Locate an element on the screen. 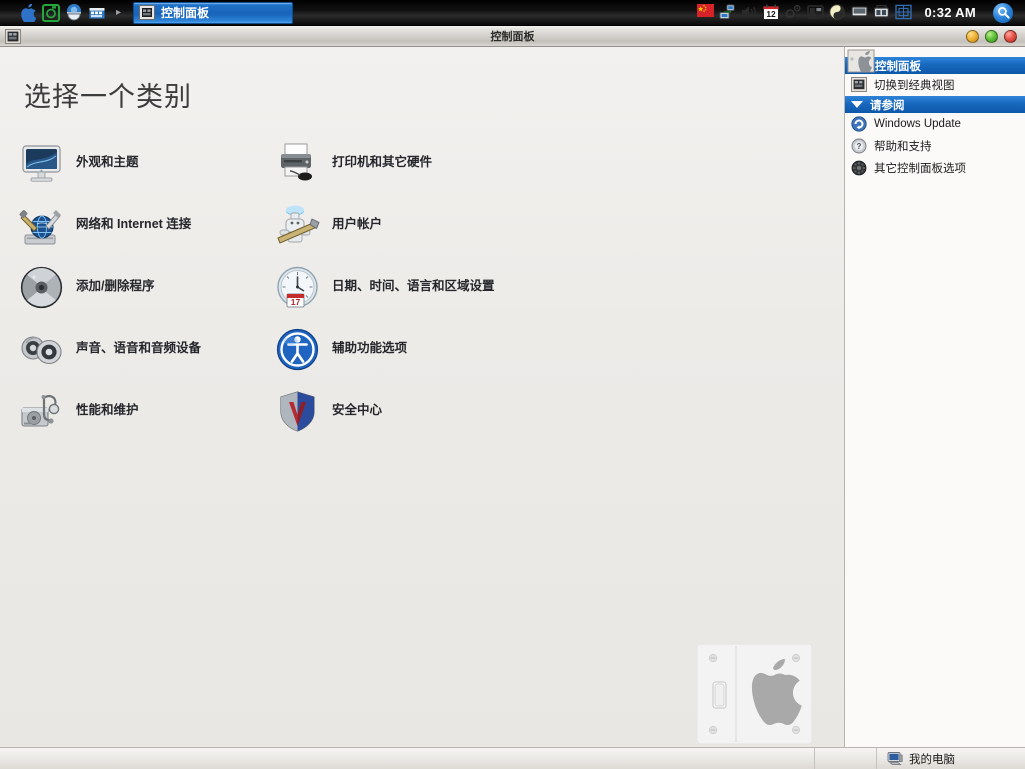 The image size is (1025, 769). window-titlebar: 控制面板 is located at coordinates (512, 36).